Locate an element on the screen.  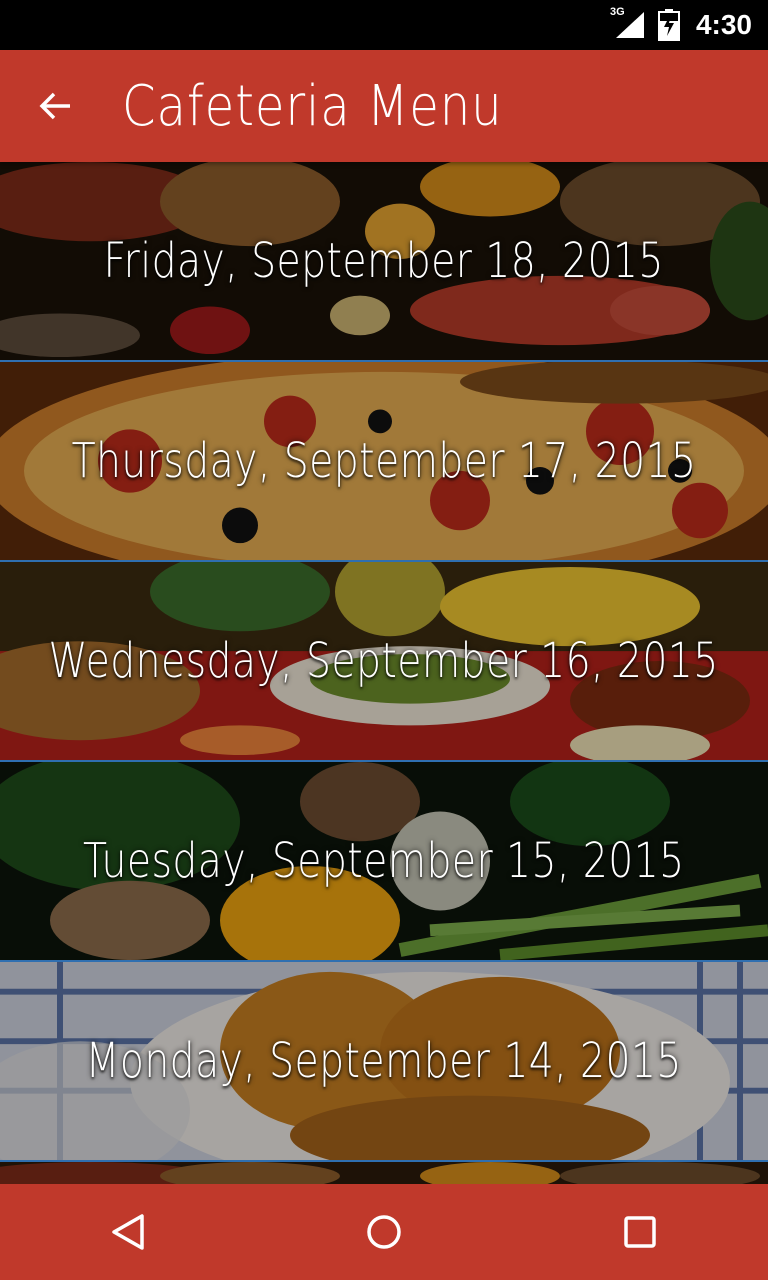
network-label: 3G is located at coordinates (617, 12).